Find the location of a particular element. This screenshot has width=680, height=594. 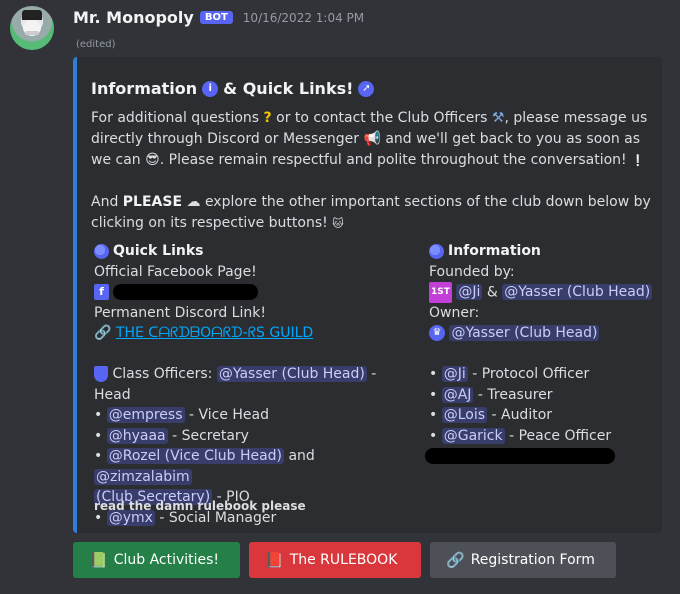

founded-label: Founded by: is located at coordinates (472, 271).